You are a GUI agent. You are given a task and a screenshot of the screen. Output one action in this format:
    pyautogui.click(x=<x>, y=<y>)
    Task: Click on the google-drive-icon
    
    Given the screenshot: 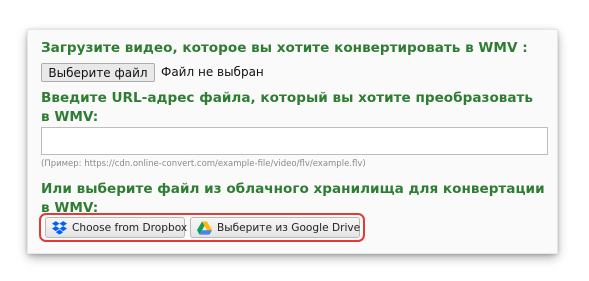 What is the action you would take?
    pyautogui.click(x=204, y=227)
    